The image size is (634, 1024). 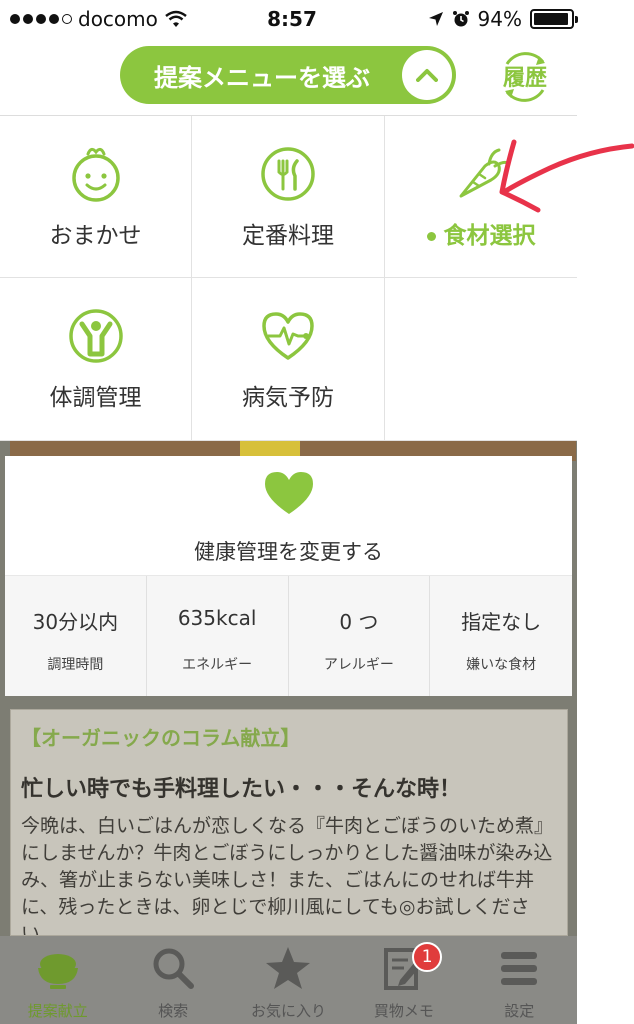 What do you see at coordinates (403, 980) in the screenshot?
I see `tab-shopping-memo: 1 買物メモ` at bounding box center [403, 980].